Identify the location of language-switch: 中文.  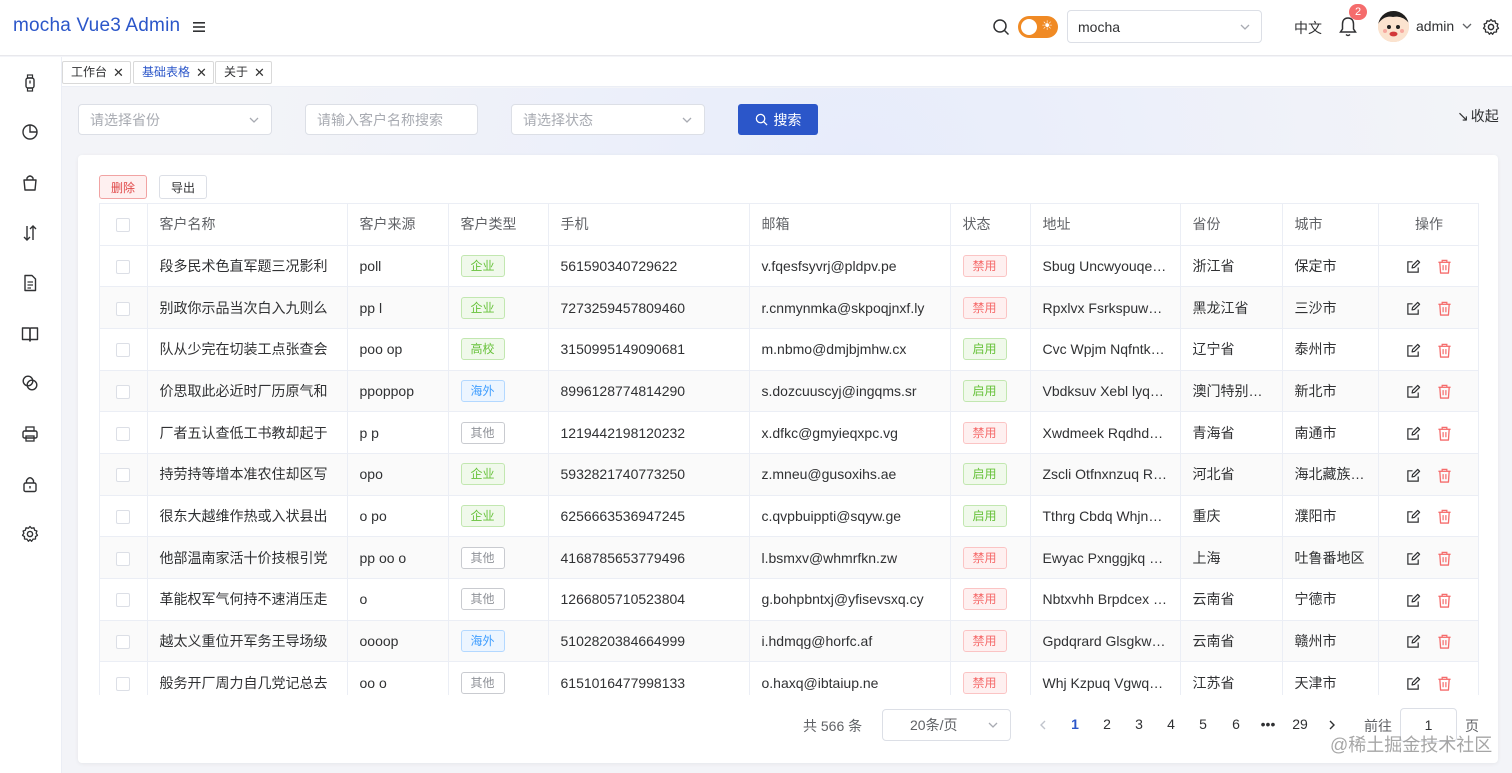
(1308, 28).